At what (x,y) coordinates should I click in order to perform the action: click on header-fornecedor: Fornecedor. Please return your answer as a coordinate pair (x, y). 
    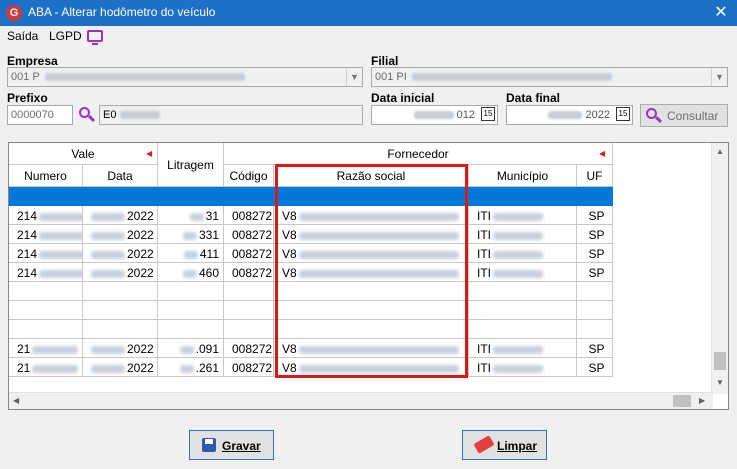
    Looking at the image, I should click on (418, 154).